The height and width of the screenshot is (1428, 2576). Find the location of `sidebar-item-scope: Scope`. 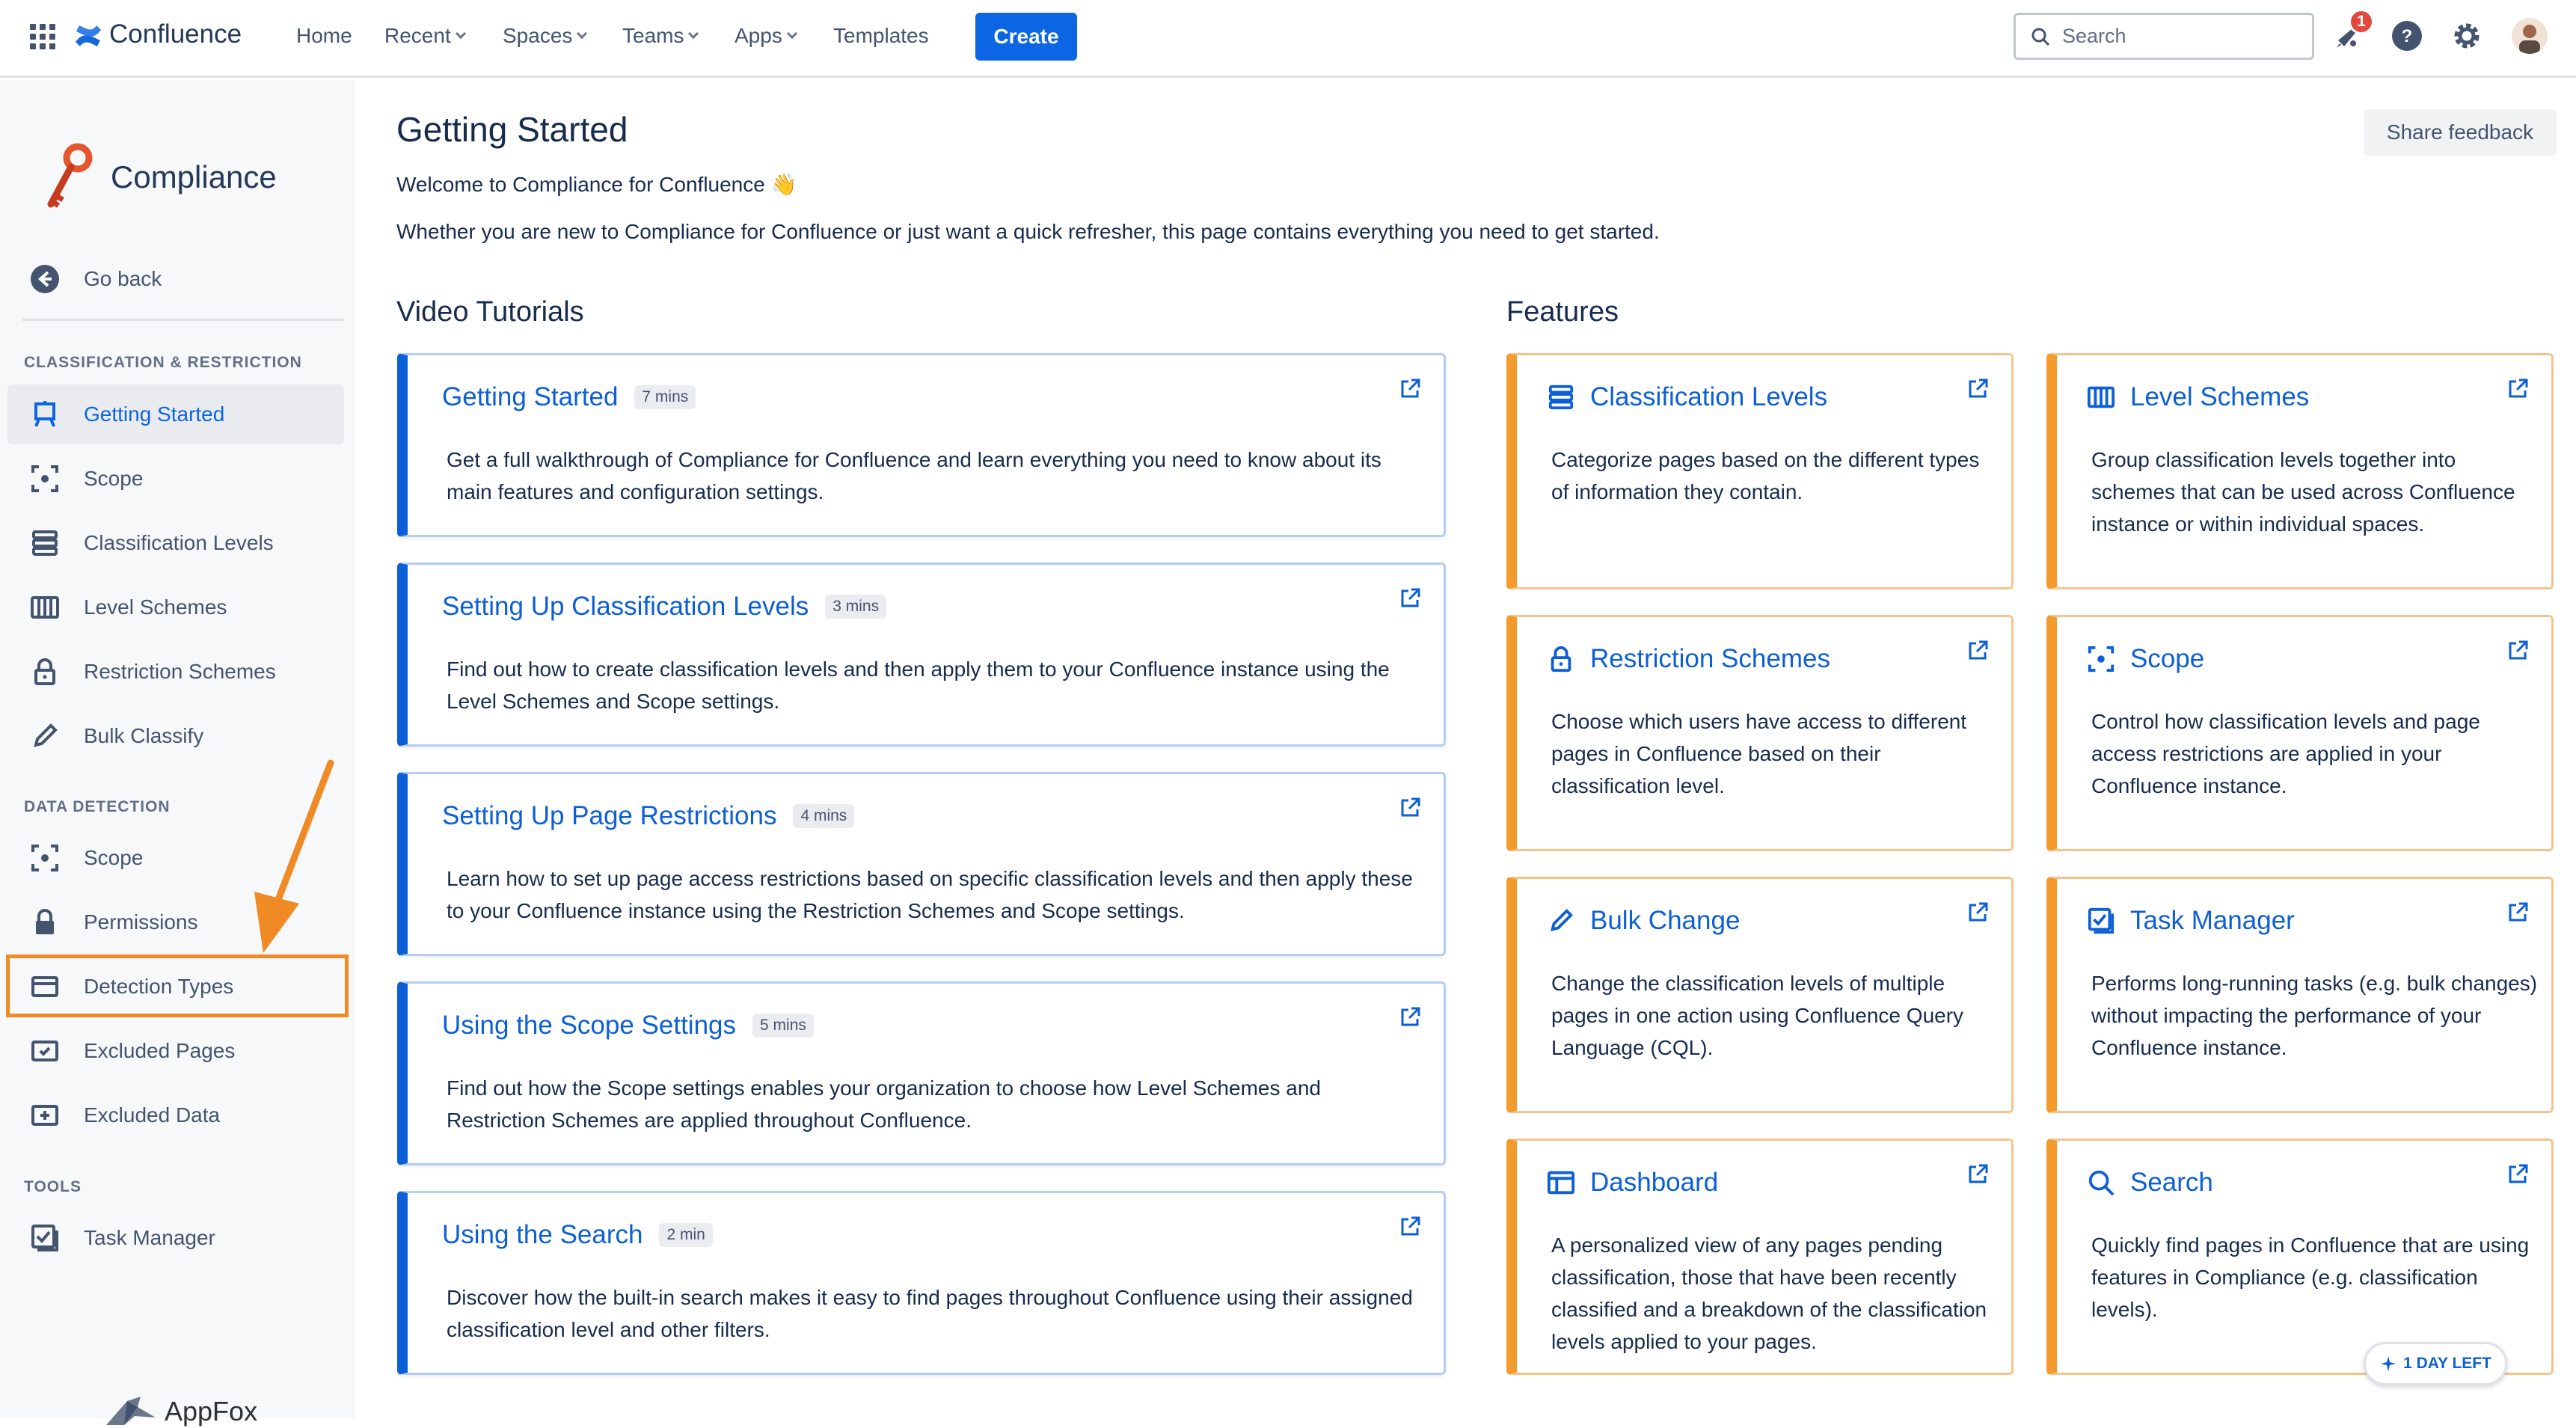

sidebar-item-scope: Scope is located at coordinates (175, 479).